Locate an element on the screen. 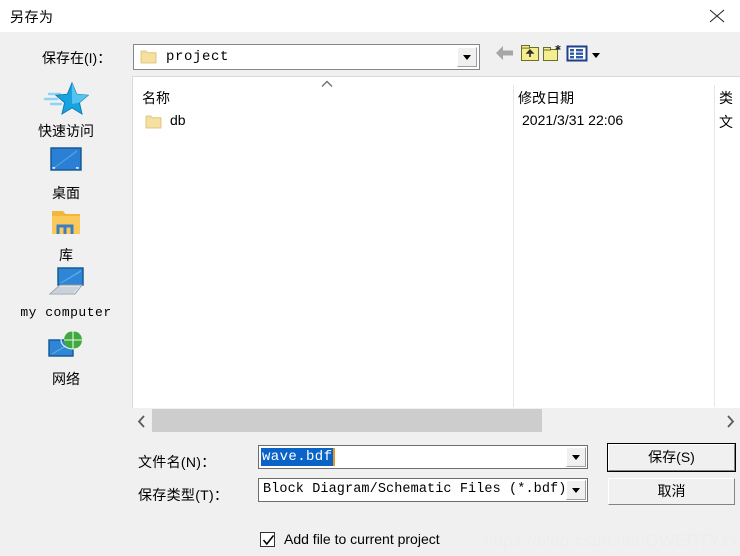 The height and width of the screenshot is (556, 740). scroll-right-button is located at coordinates (730, 421).